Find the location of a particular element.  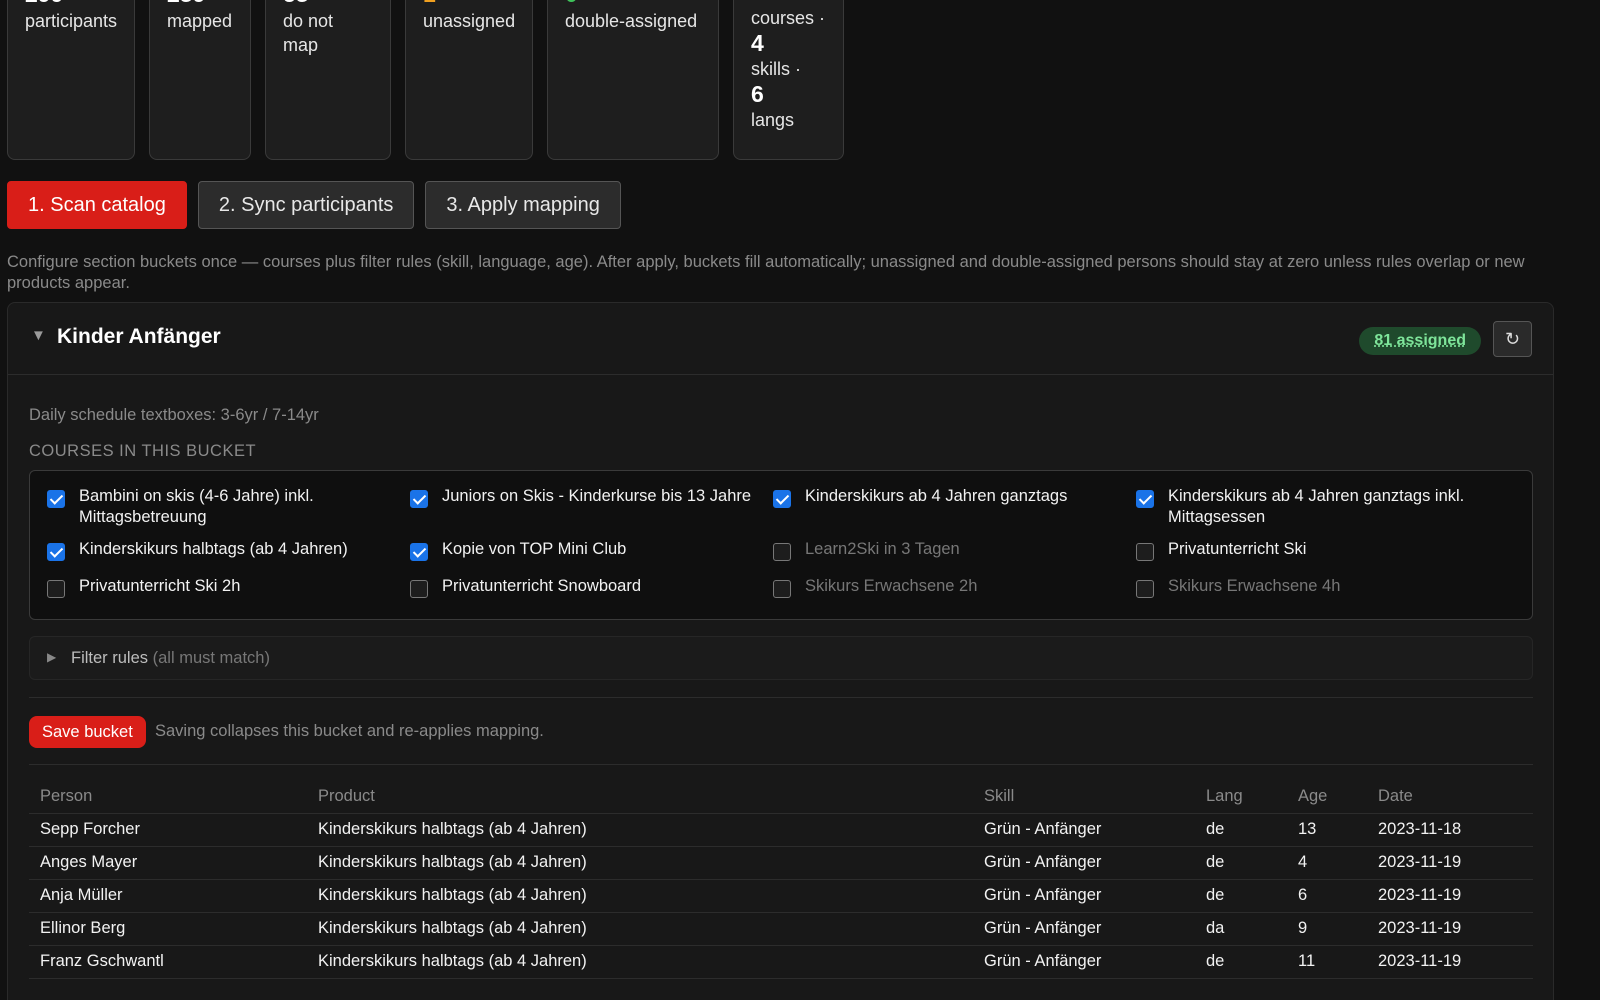

stat-catalog: 12 courses · 4 skills · 6 langs is located at coordinates (788, 80).